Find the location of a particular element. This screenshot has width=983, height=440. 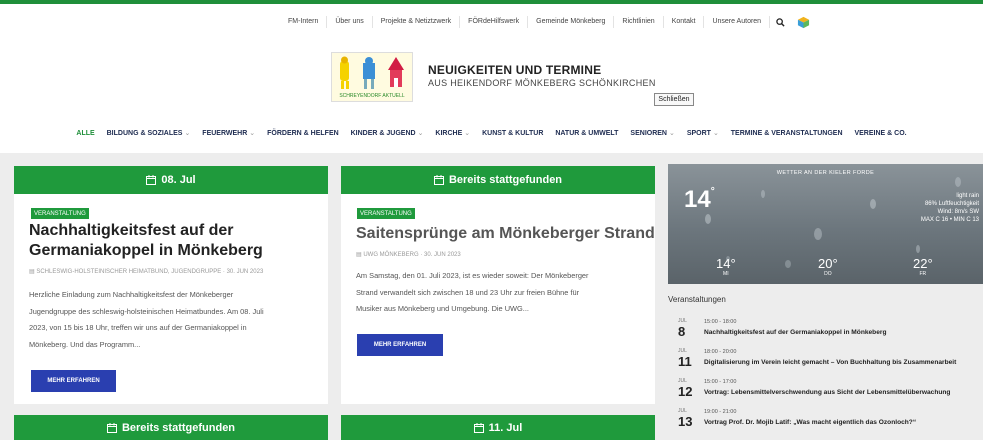

category-label: SENIOREN is located at coordinates (648, 133).